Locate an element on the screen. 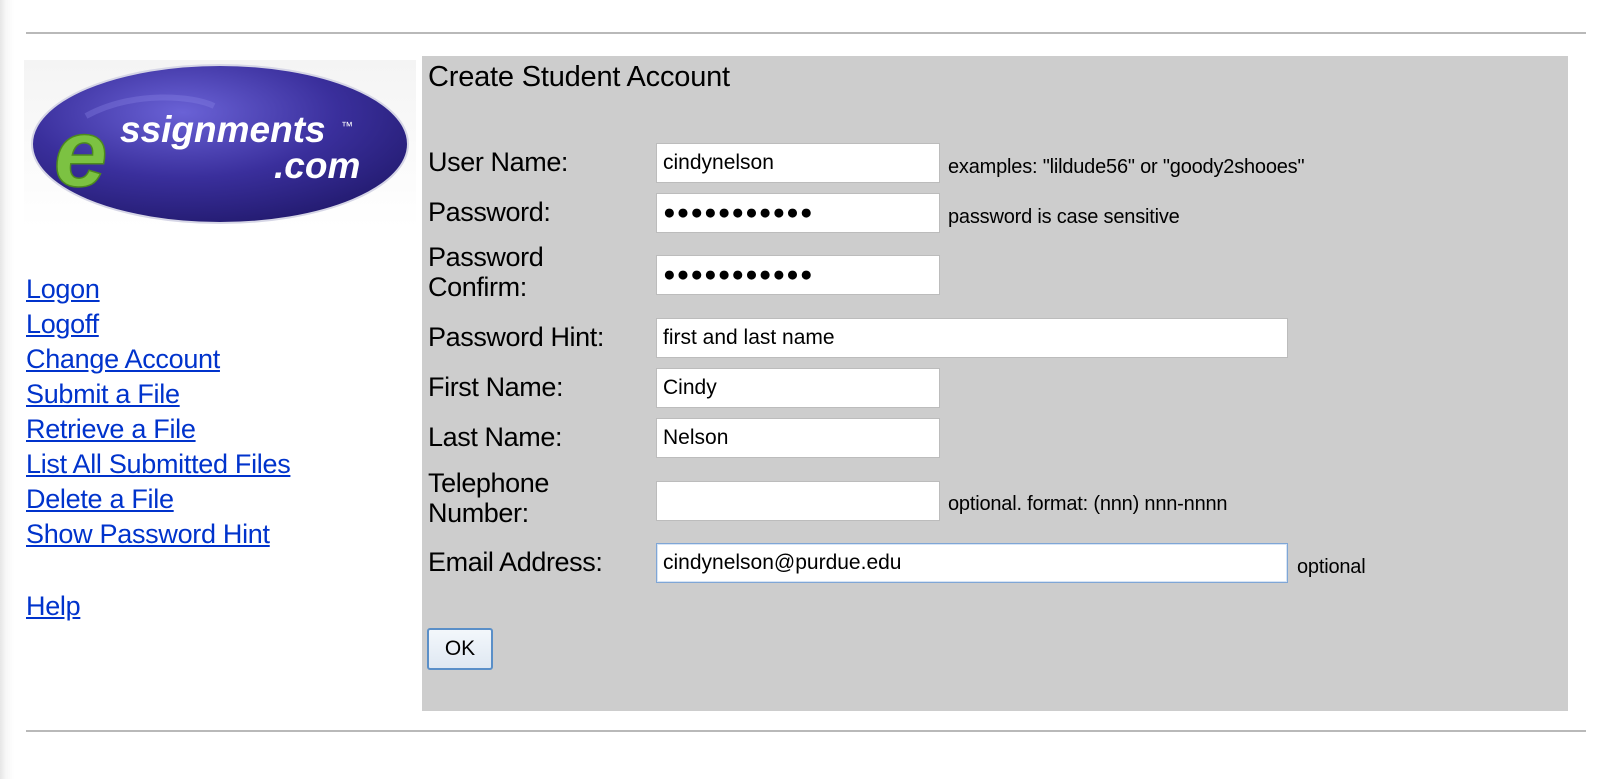  first-name-input is located at coordinates (798, 388).